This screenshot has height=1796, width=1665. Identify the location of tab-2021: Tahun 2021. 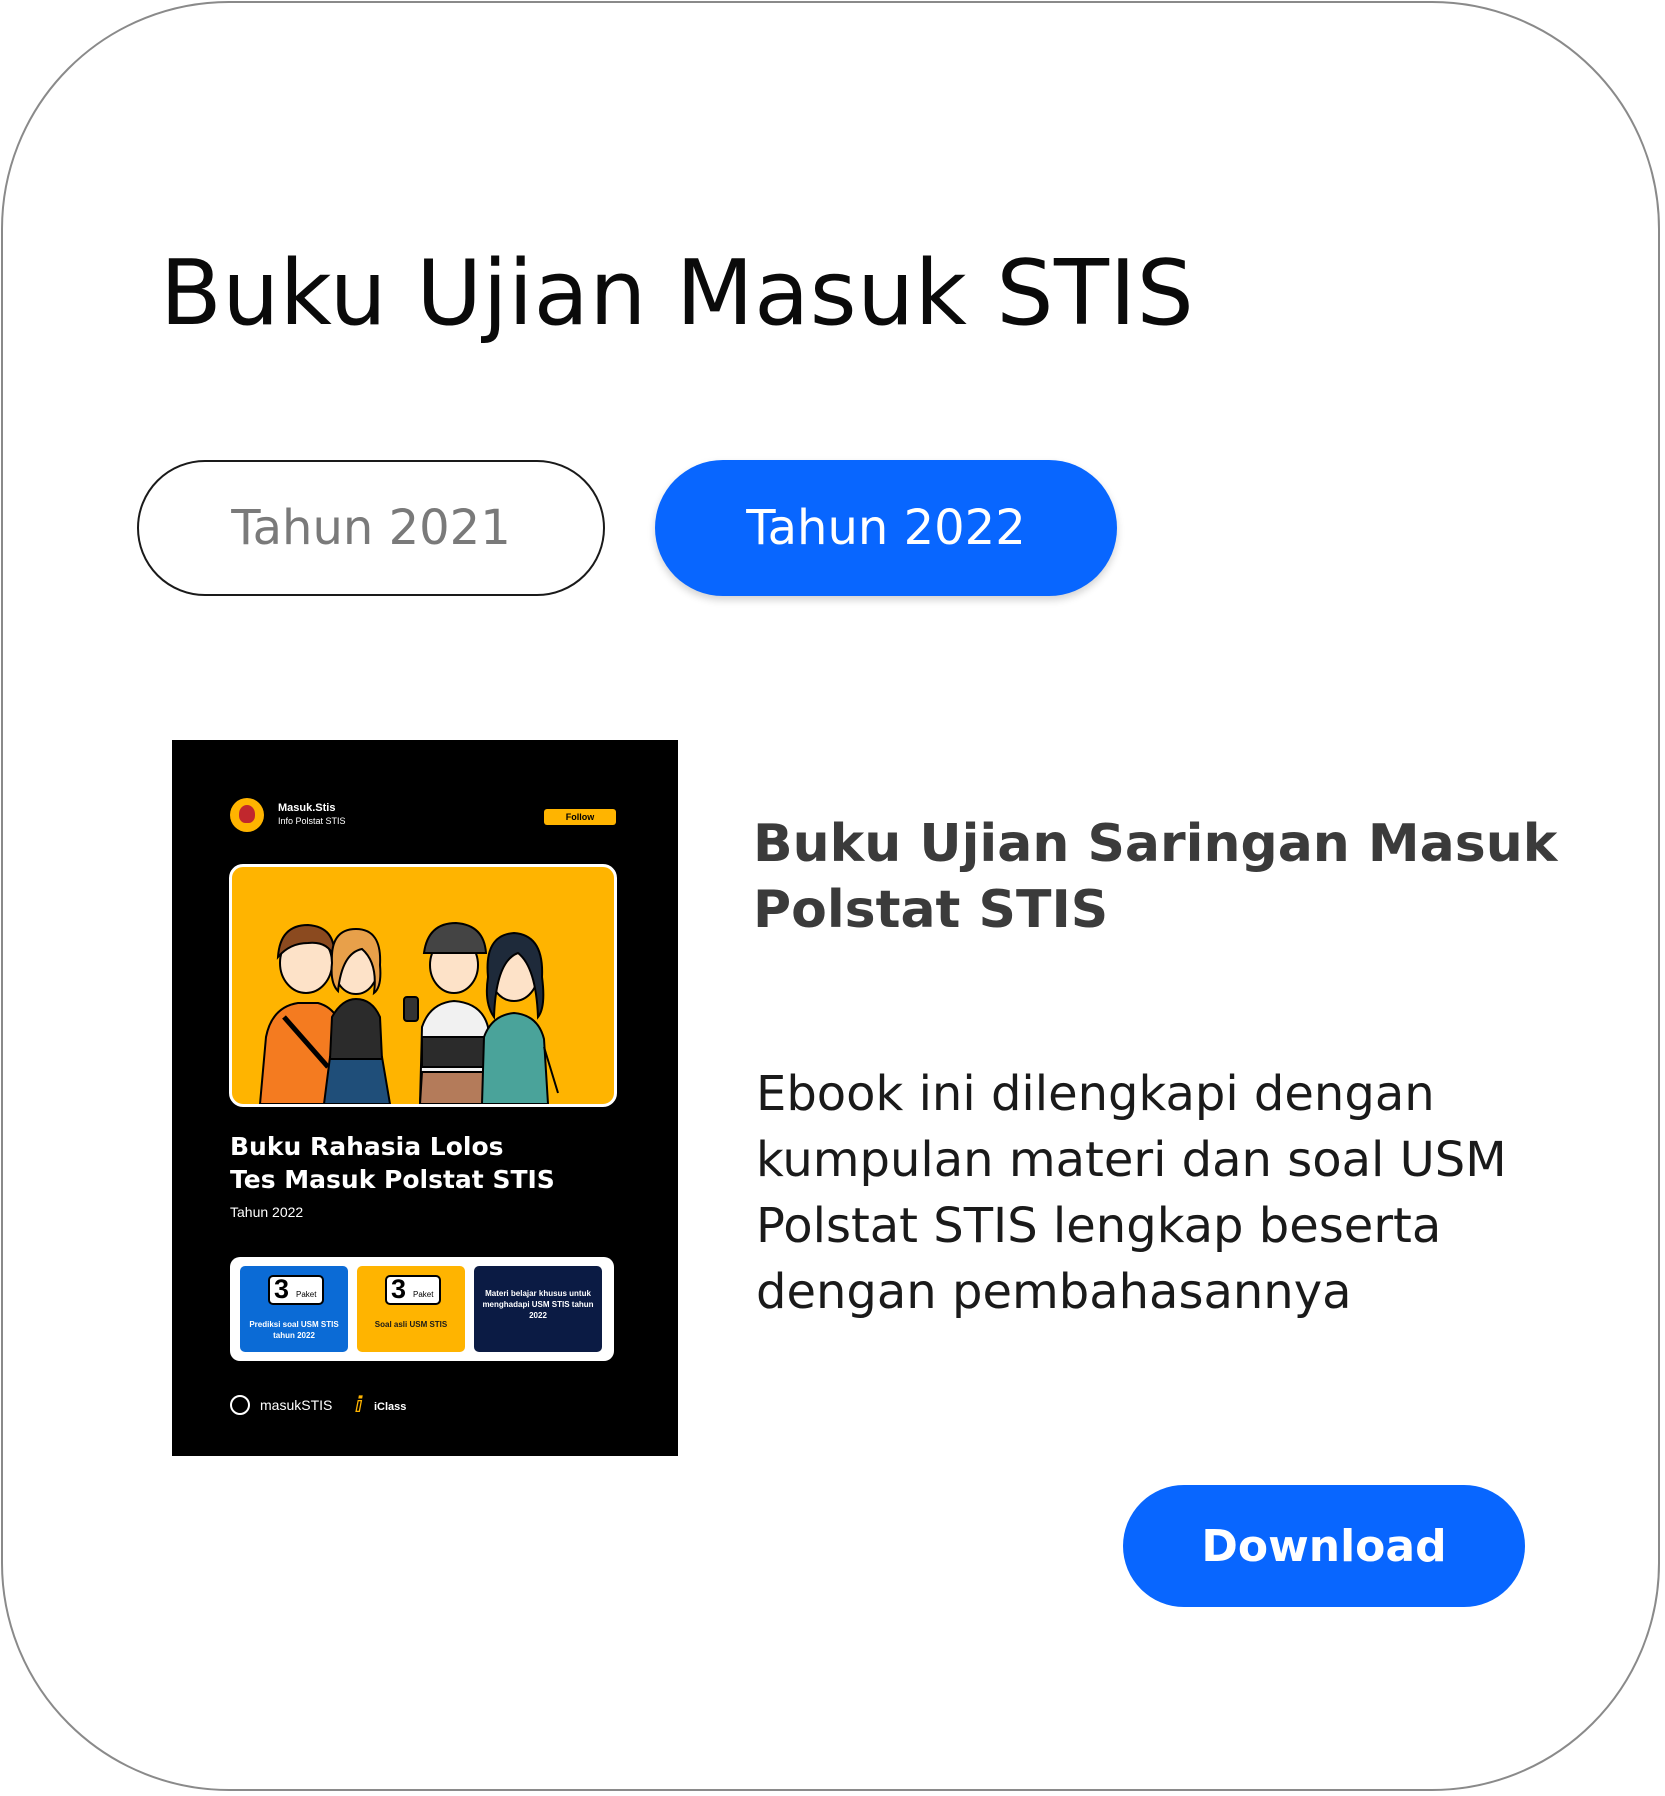
(371, 528).